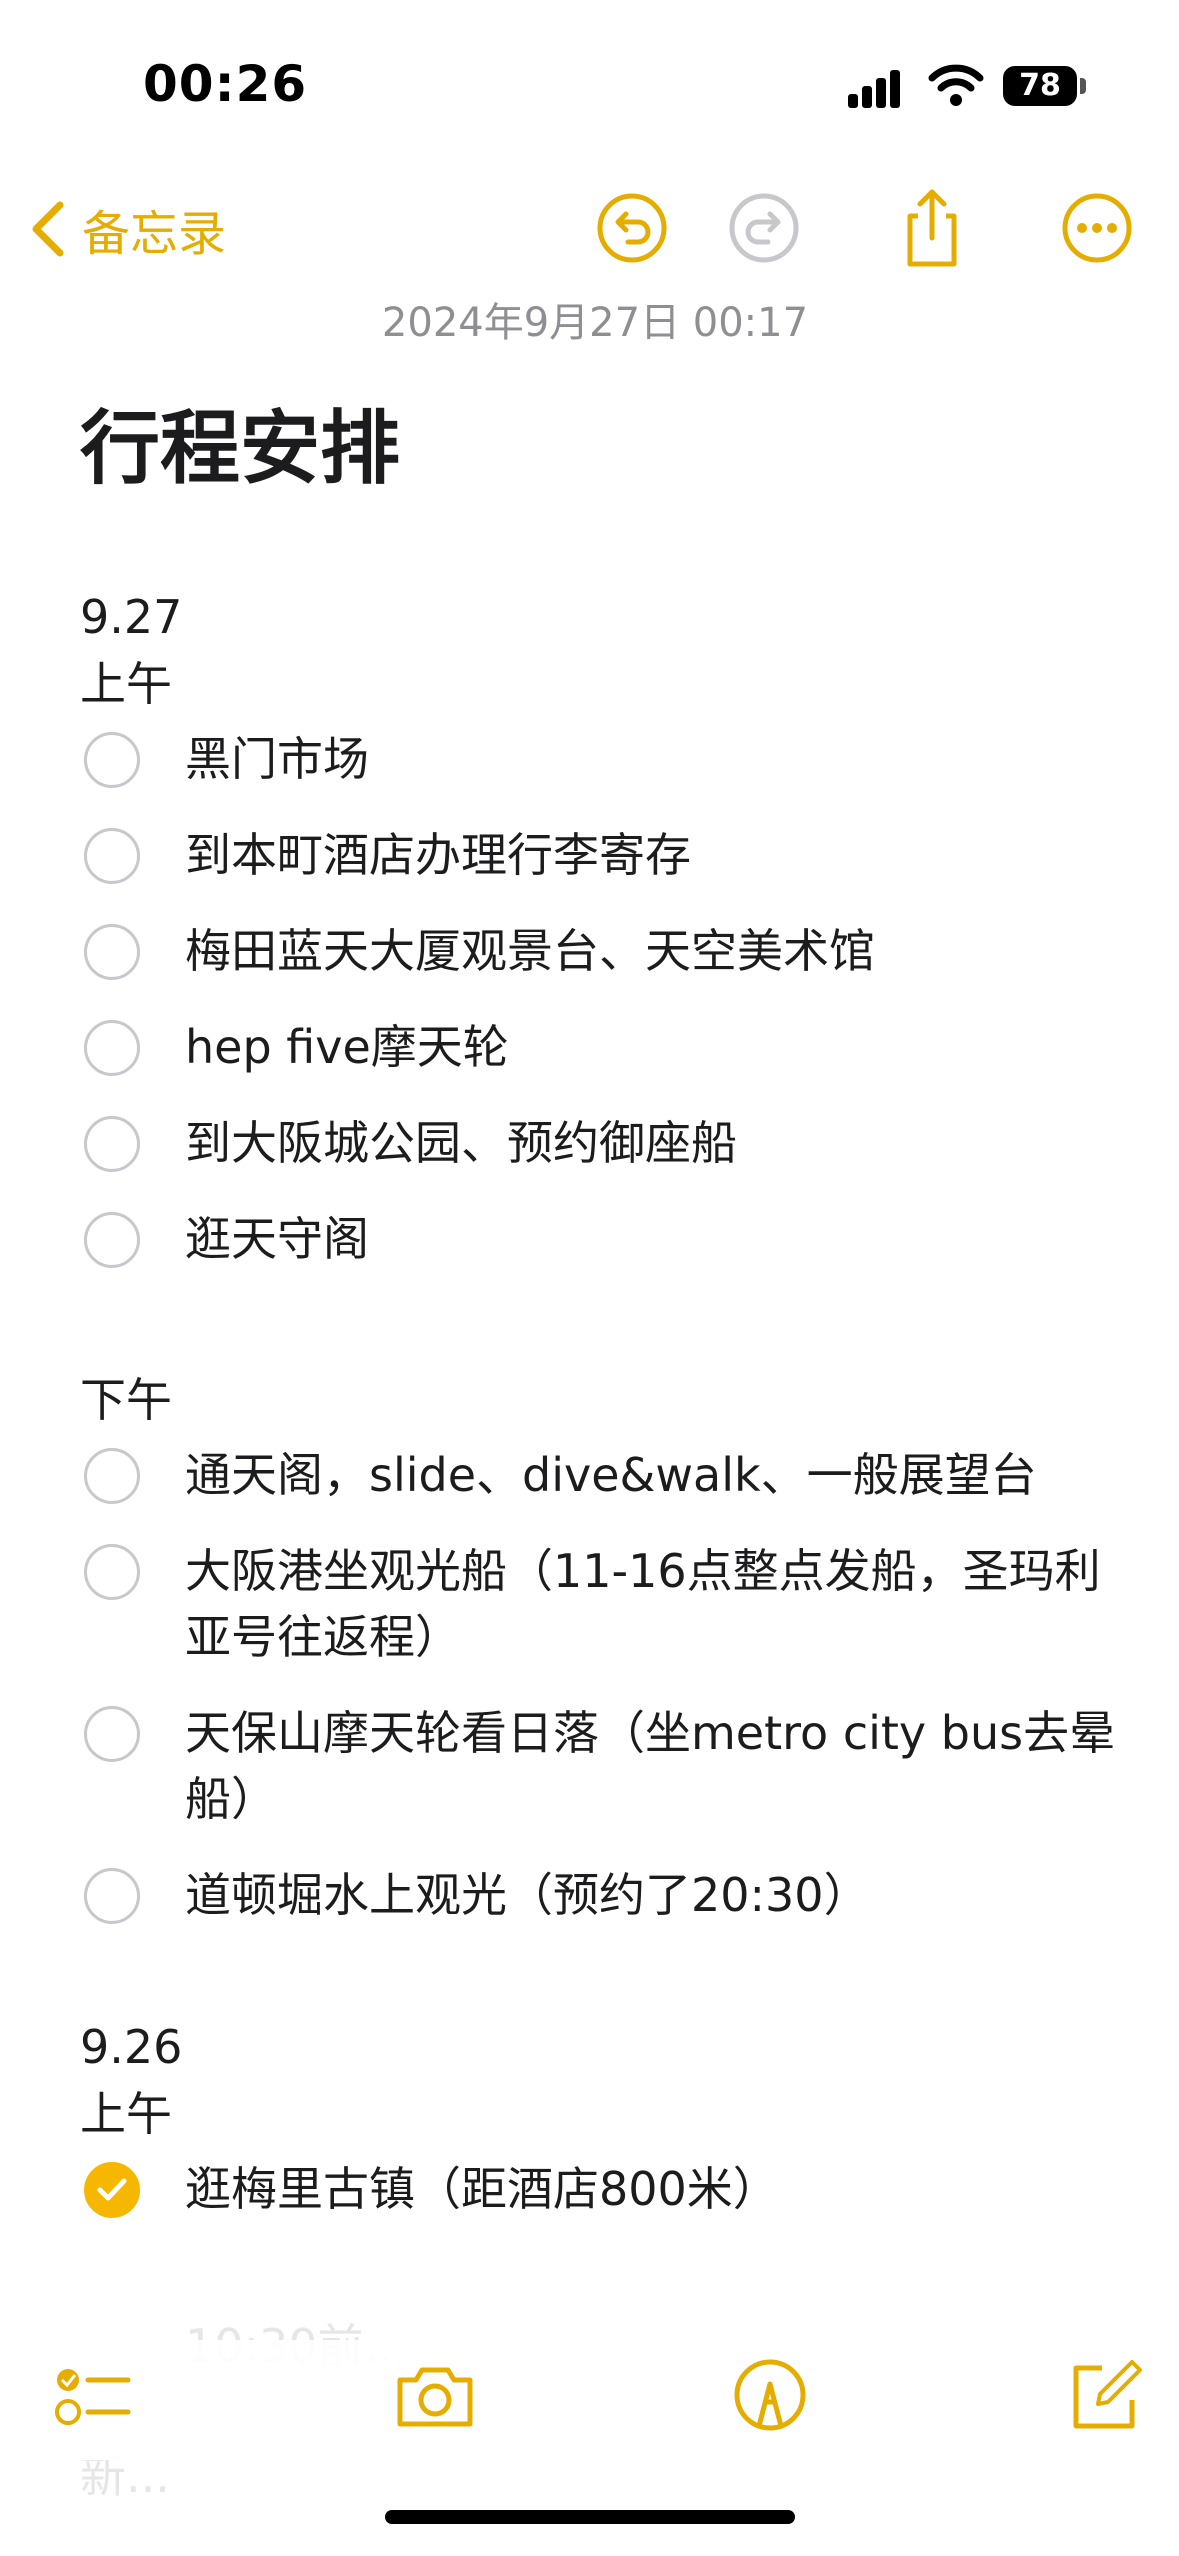 This screenshot has width=1179, height=2556. I want to click on bottom-toolbar, so click(589, 2400).